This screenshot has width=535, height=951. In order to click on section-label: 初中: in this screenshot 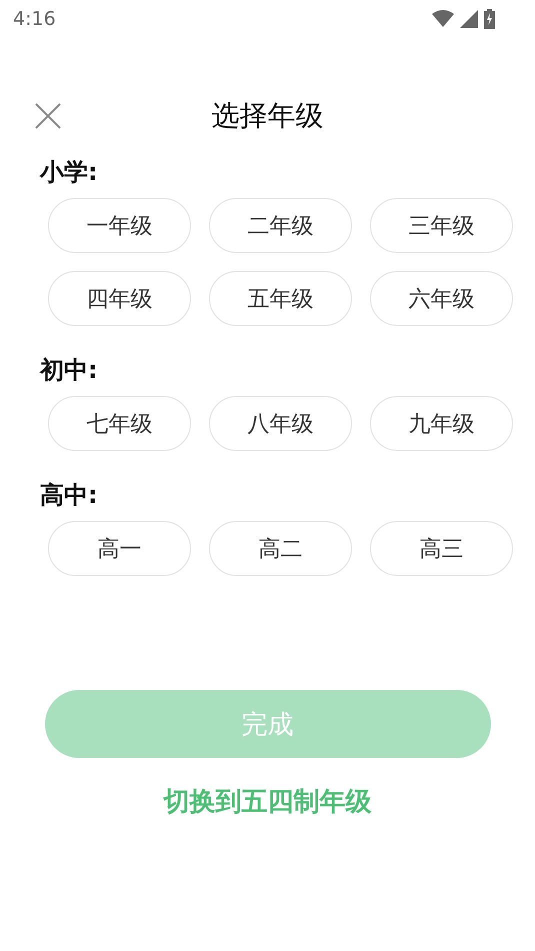, I will do `click(69, 370)`.